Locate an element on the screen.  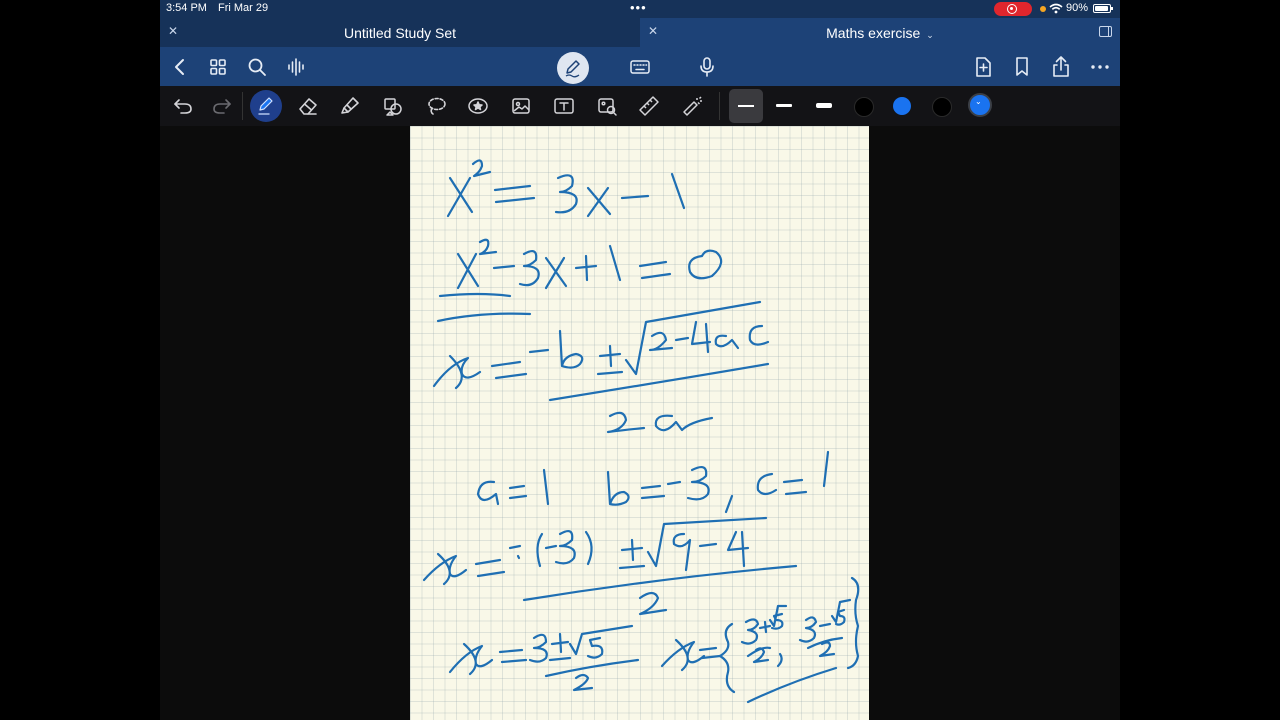
screen-recording-icon is located at coordinates (1013, 9).